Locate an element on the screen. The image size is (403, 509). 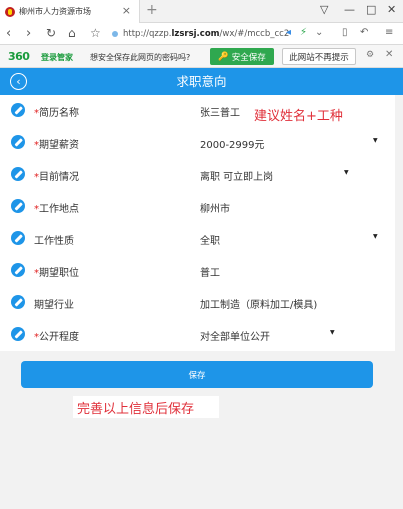
field-value: 加工制造（原料加工/模具) is located at coordinates (258, 303).